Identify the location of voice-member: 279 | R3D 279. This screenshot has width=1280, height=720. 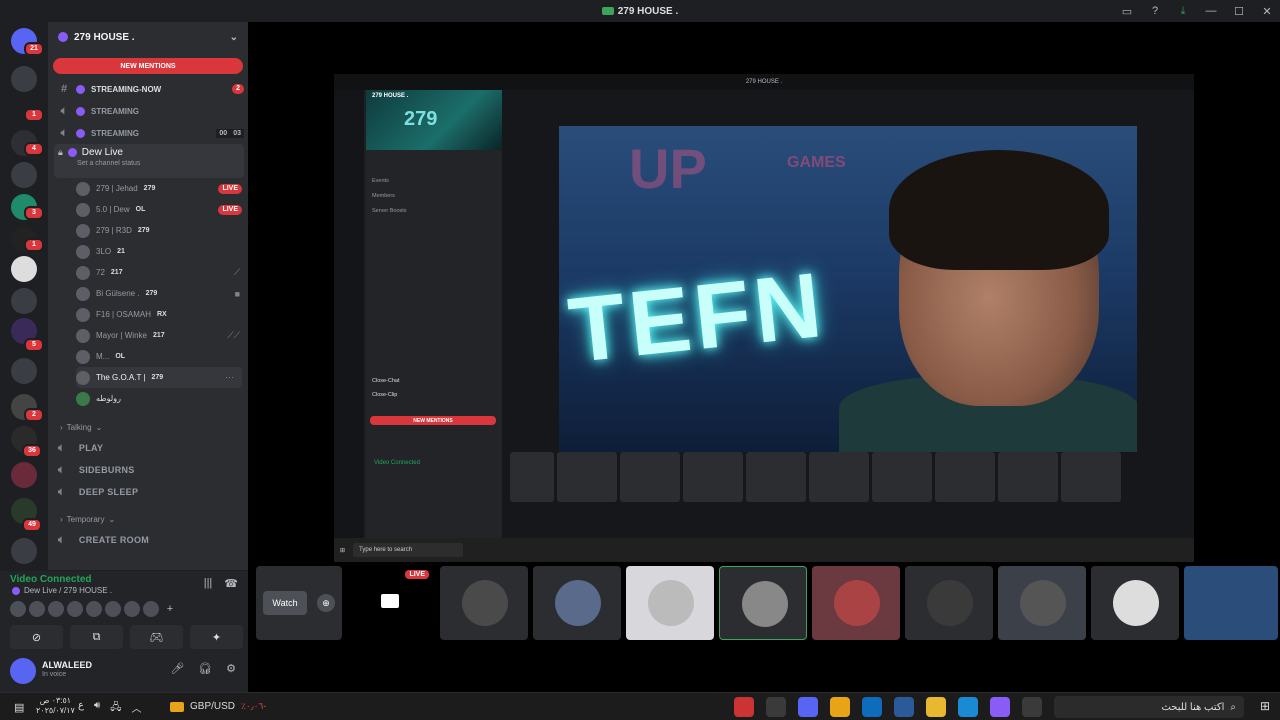
(162, 230).